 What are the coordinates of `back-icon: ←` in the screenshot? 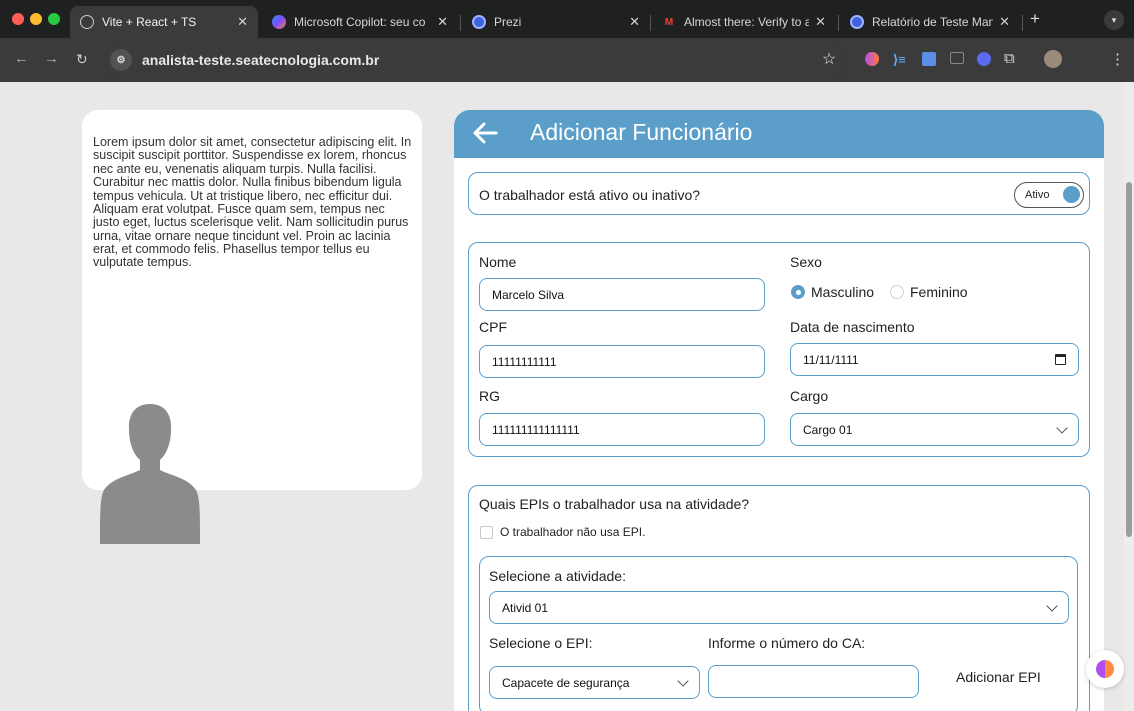 It's located at (21, 58).